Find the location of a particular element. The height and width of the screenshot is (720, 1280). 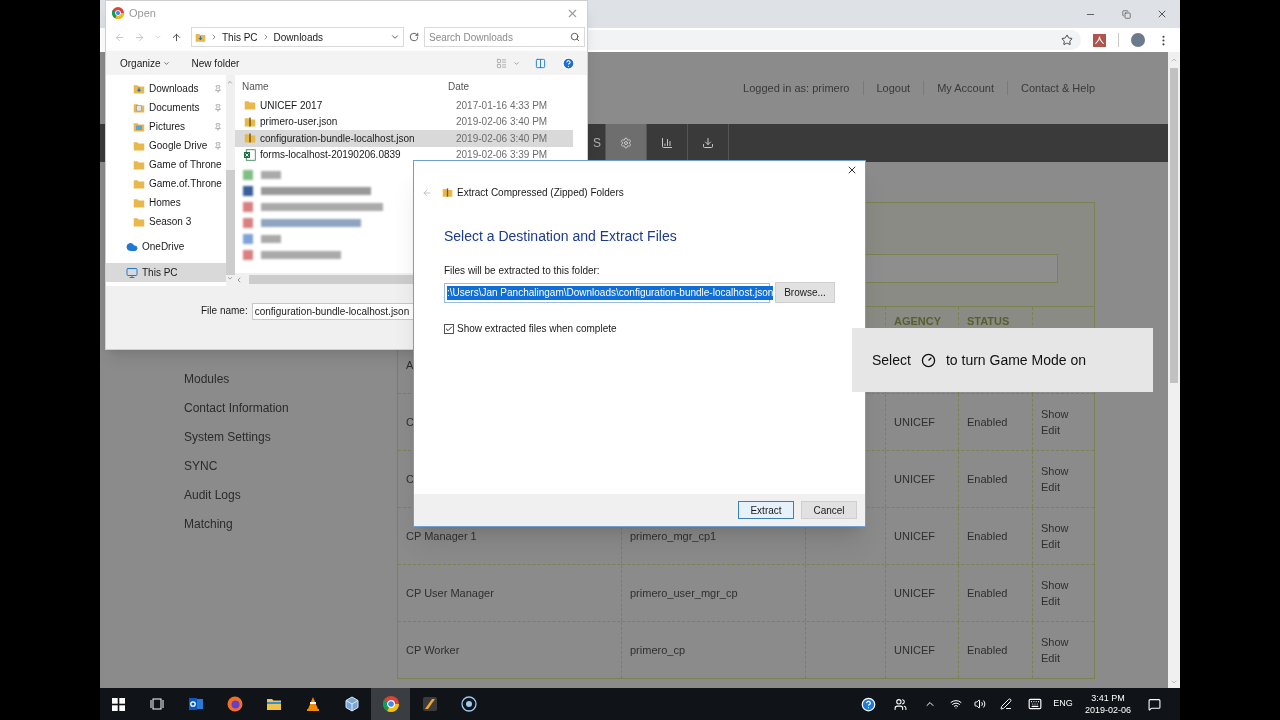

dropdown-caret-icon is located at coordinates (395, 37).